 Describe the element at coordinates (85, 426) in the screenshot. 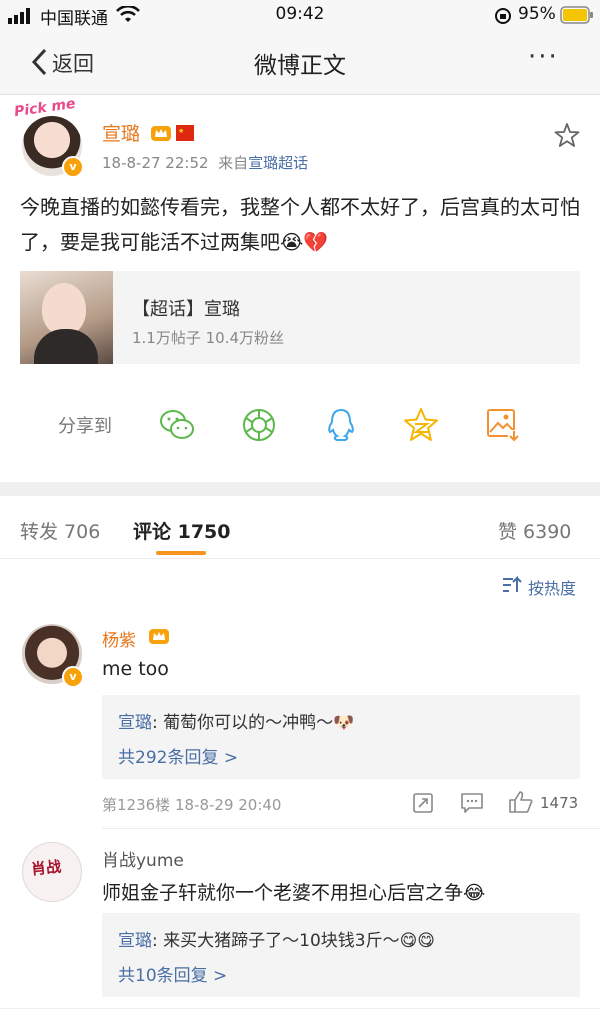

I see `share-label: 分享到` at that location.